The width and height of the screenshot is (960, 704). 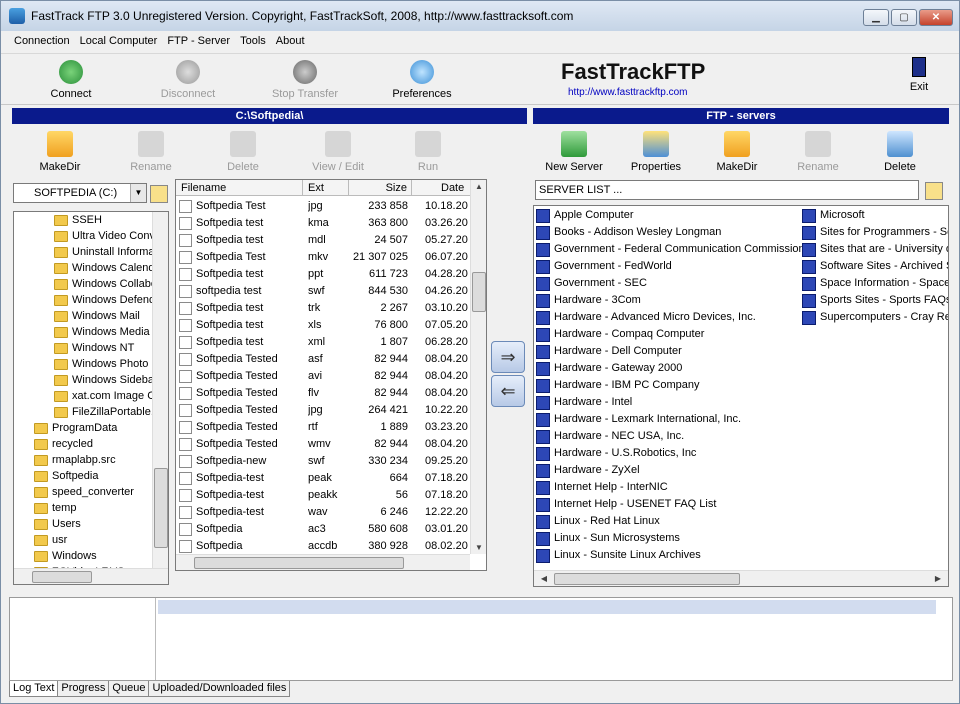 What do you see at coordinates (875, 266) in the screenshot?
I see `server-item: Software Sites - Archived S` at bounding box center [875, 266].